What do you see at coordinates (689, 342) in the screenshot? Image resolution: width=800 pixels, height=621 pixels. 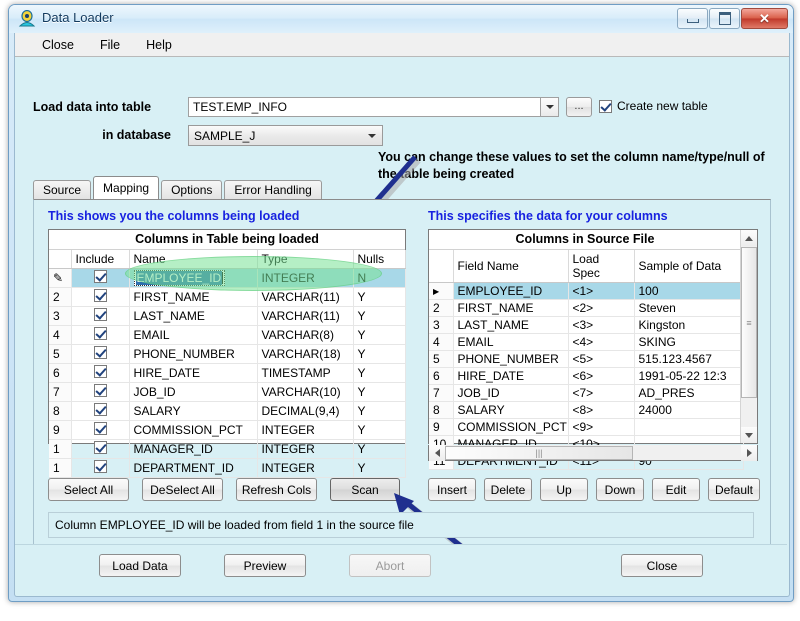 I see `sample-data-cell: SKING` at bounding box center [689, 342].